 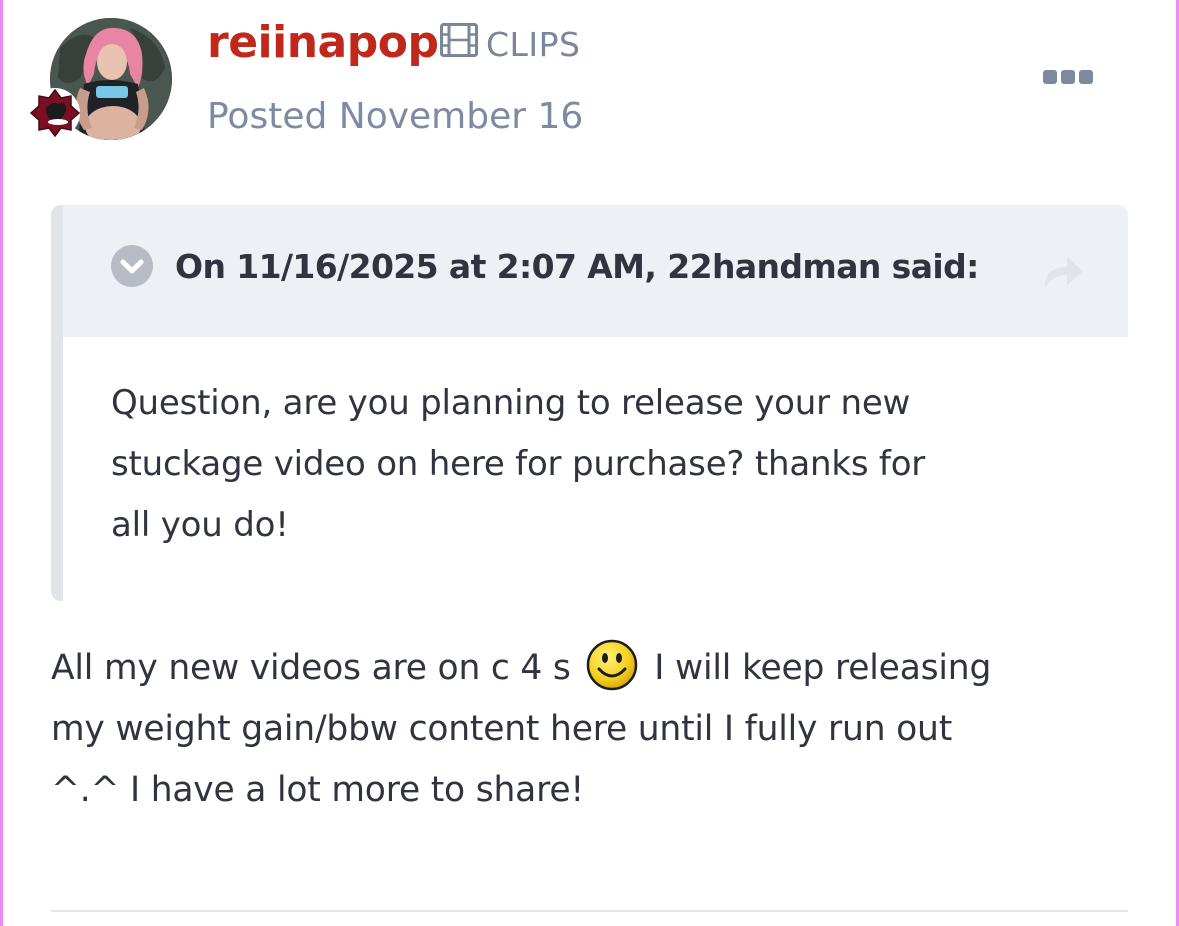 I want to click on share-arrow-icon, so click(x=1064, y=272).